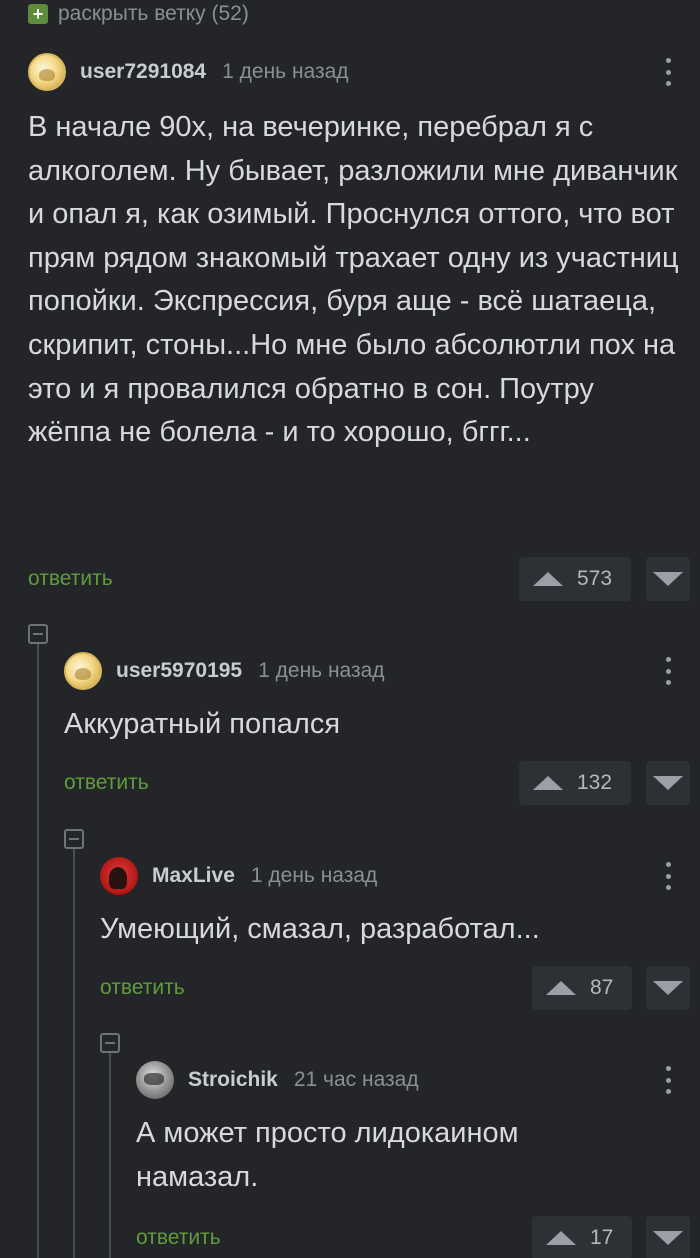 The image size is (700, 1258). What do you see at coordinates (202, 724) in the screenshot?
I see `comment-text: Аккуратный попался` at bounding box center [202, 724].